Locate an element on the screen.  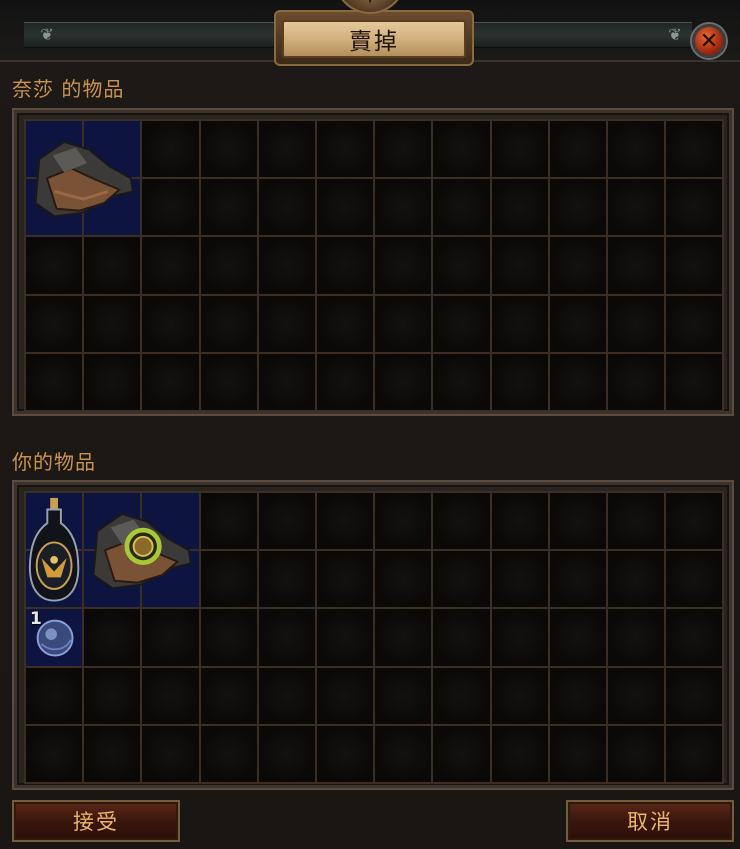
boots-icon is located at coordinates (83, 178).